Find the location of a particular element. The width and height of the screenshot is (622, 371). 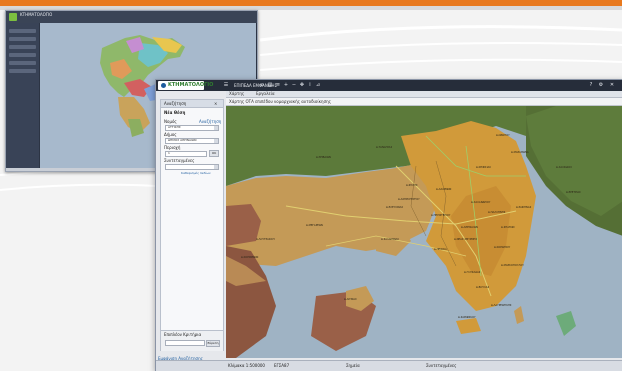

map-label: Δ.ΒΟΥΛΑΣ is located at coordinates (483, 287).